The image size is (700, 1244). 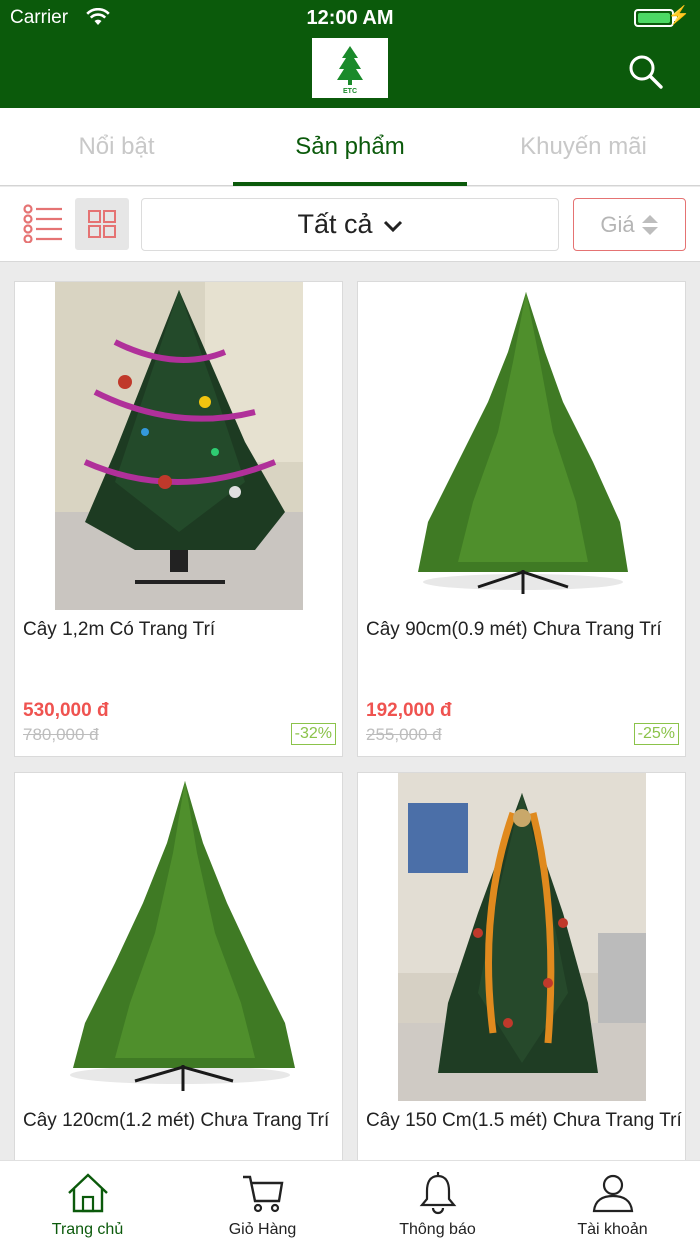 What do you see at coordinates (350, 184) in the screenshot?
I see `active-tab-indicator` at bounding box center [350, 184].